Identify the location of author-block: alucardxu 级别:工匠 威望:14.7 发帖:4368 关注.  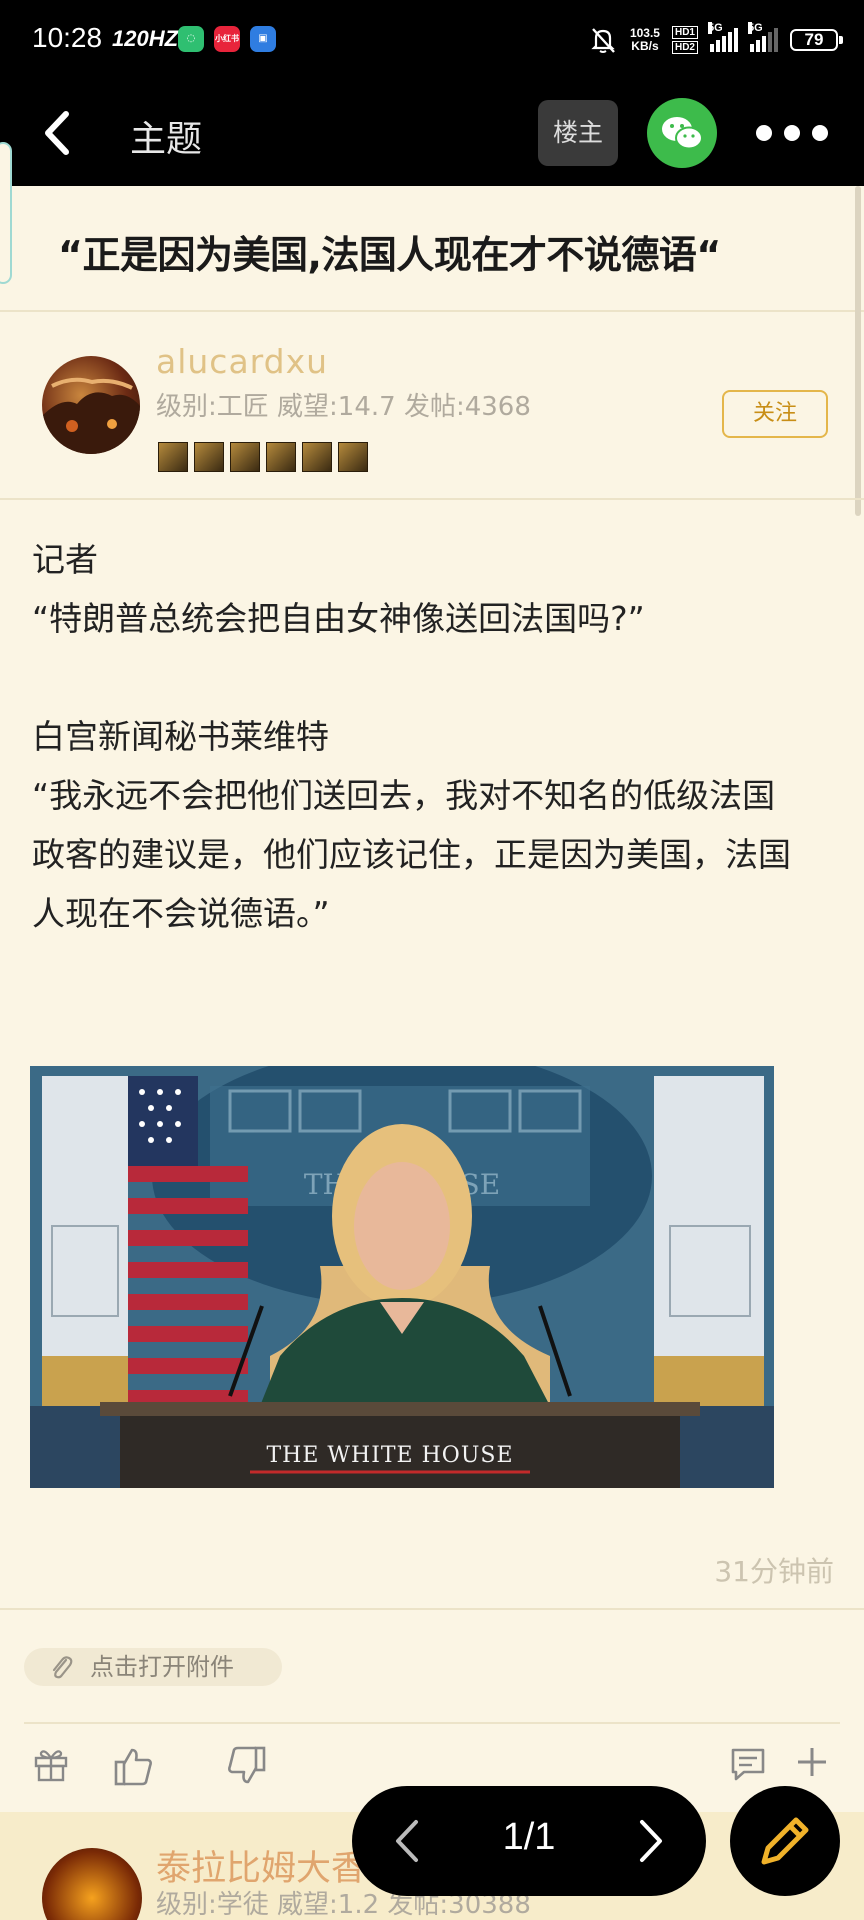
(432, 406).